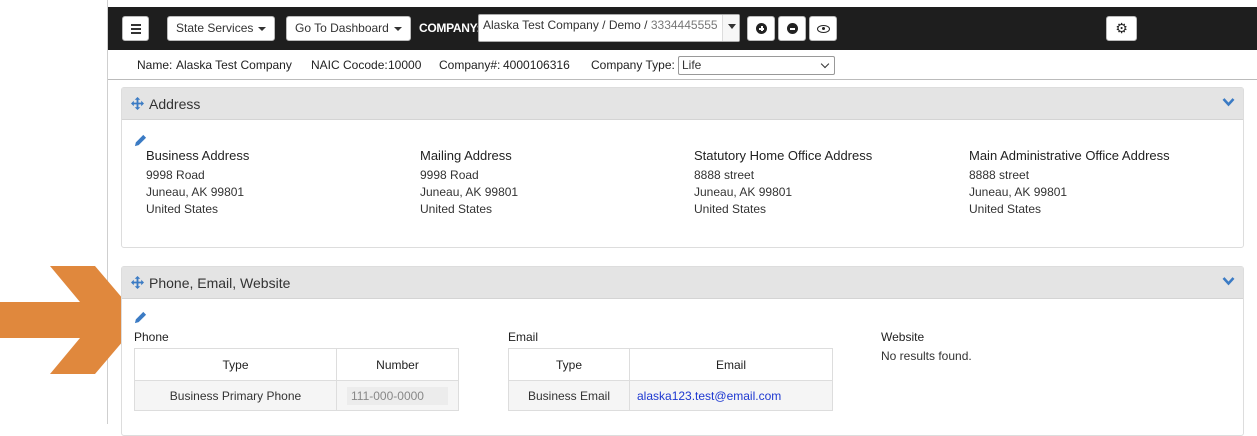  I want to click on website-label: Website, so click(903, 337).